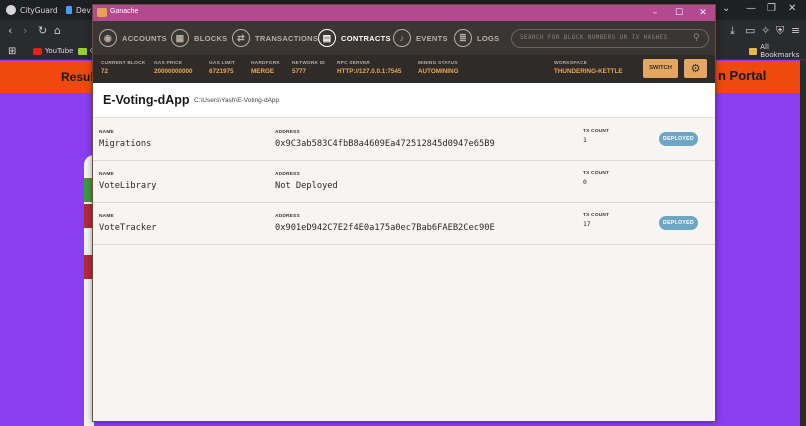 The width and height of the screenshot is (806, 426). I want to click on contract-name: VoteTracker, so click(128, 228).